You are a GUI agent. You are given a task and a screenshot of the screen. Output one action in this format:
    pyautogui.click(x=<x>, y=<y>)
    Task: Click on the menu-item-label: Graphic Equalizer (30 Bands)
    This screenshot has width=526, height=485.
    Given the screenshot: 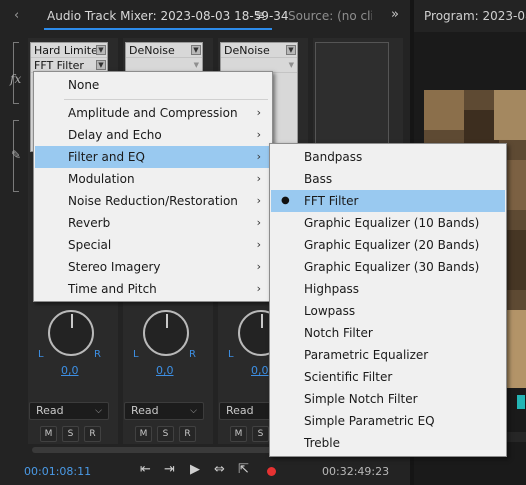 What is the action you would take?
    pyautogui.click(x=392, y=267)
    